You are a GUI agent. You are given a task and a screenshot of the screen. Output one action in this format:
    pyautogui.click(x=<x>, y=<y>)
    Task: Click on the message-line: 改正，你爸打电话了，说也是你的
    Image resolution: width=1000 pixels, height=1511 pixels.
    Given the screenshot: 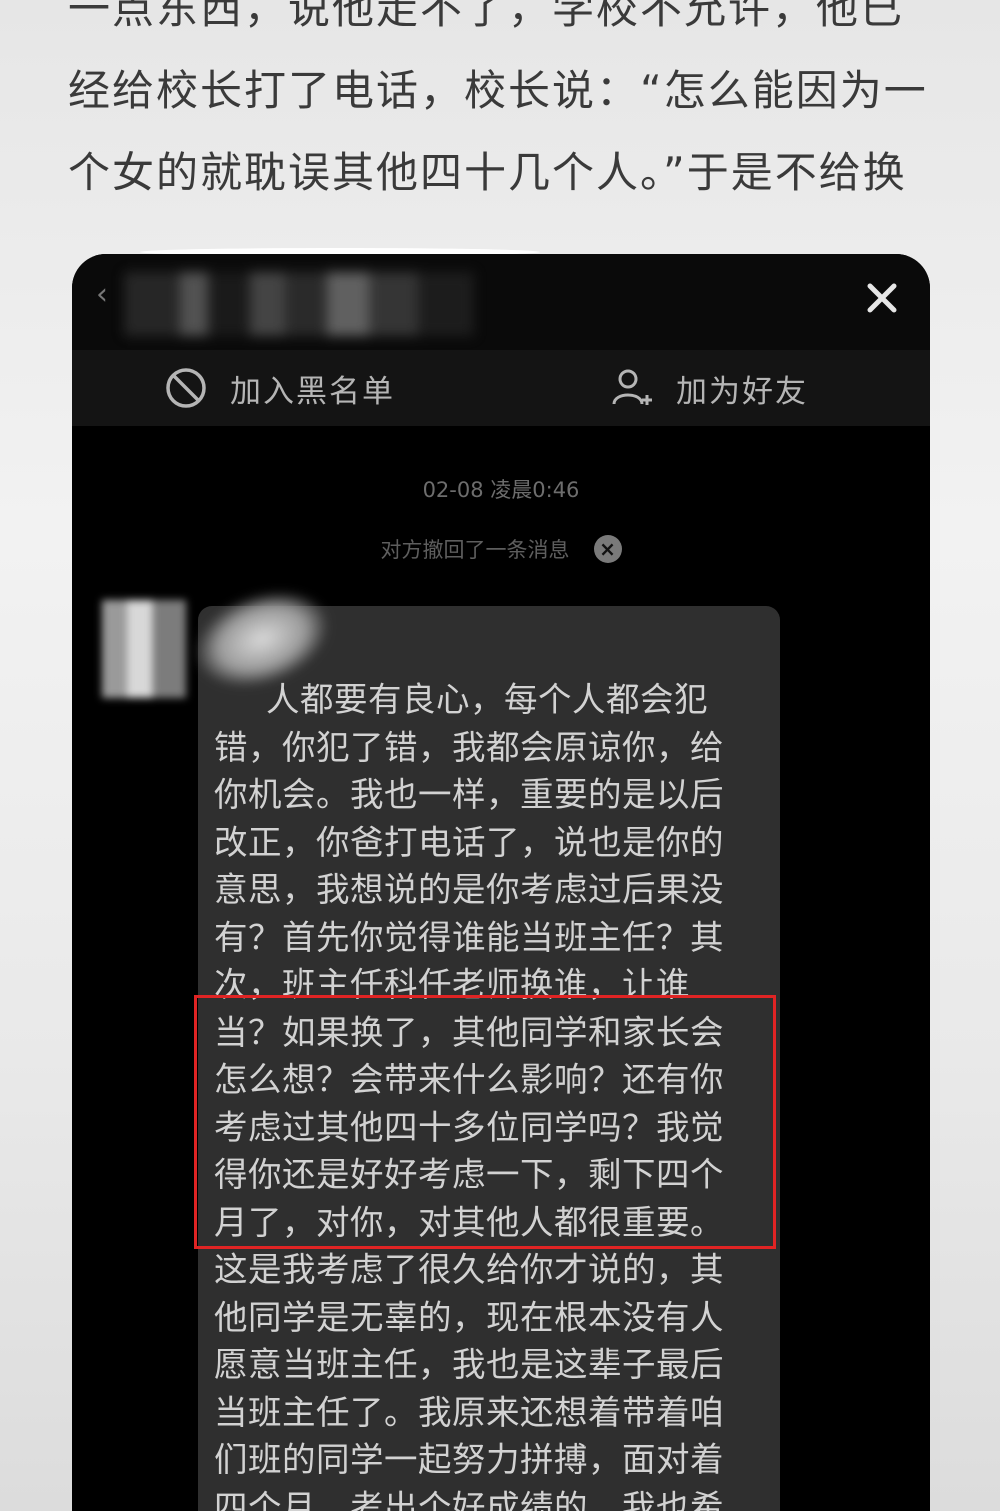 What is the action you would take?
    pyautogui.click(x=469, y=842)
    